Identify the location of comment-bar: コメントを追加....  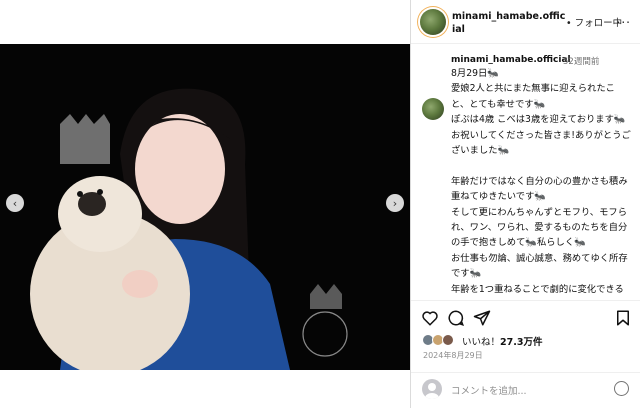
(525, 390).